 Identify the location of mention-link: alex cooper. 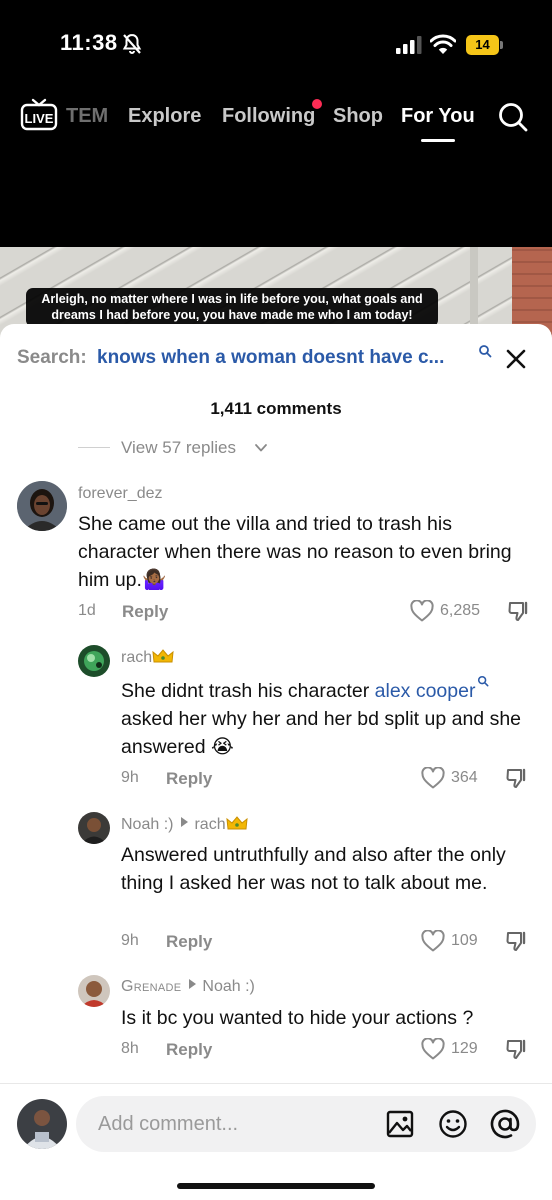
(425, 691).